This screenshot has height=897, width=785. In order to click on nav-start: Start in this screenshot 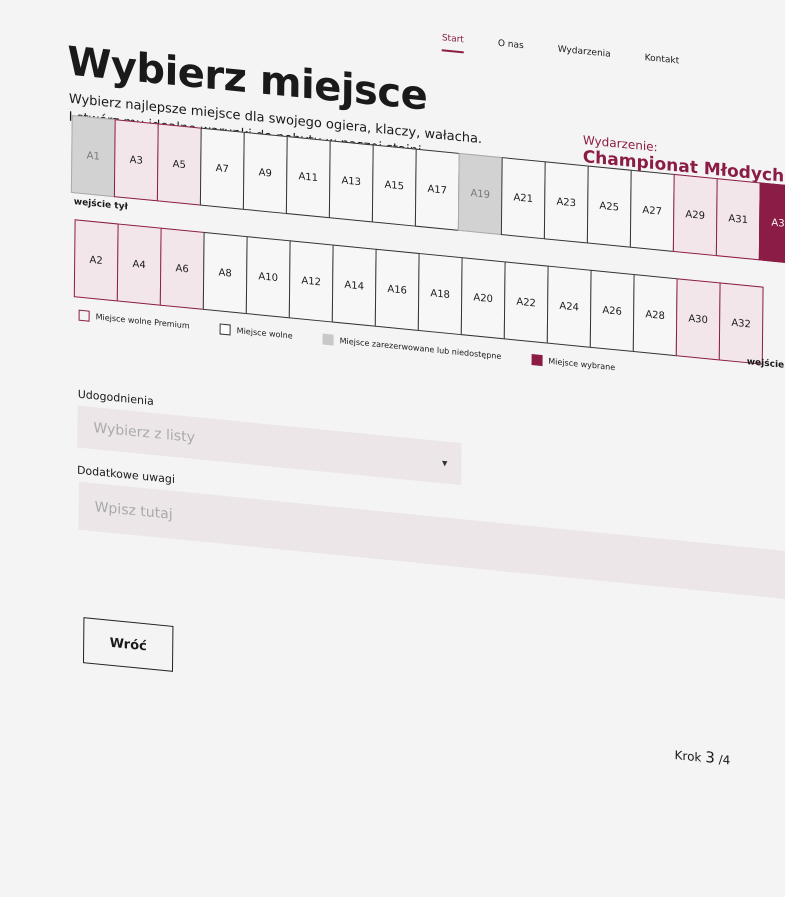, I will do `click(452, 43)`.